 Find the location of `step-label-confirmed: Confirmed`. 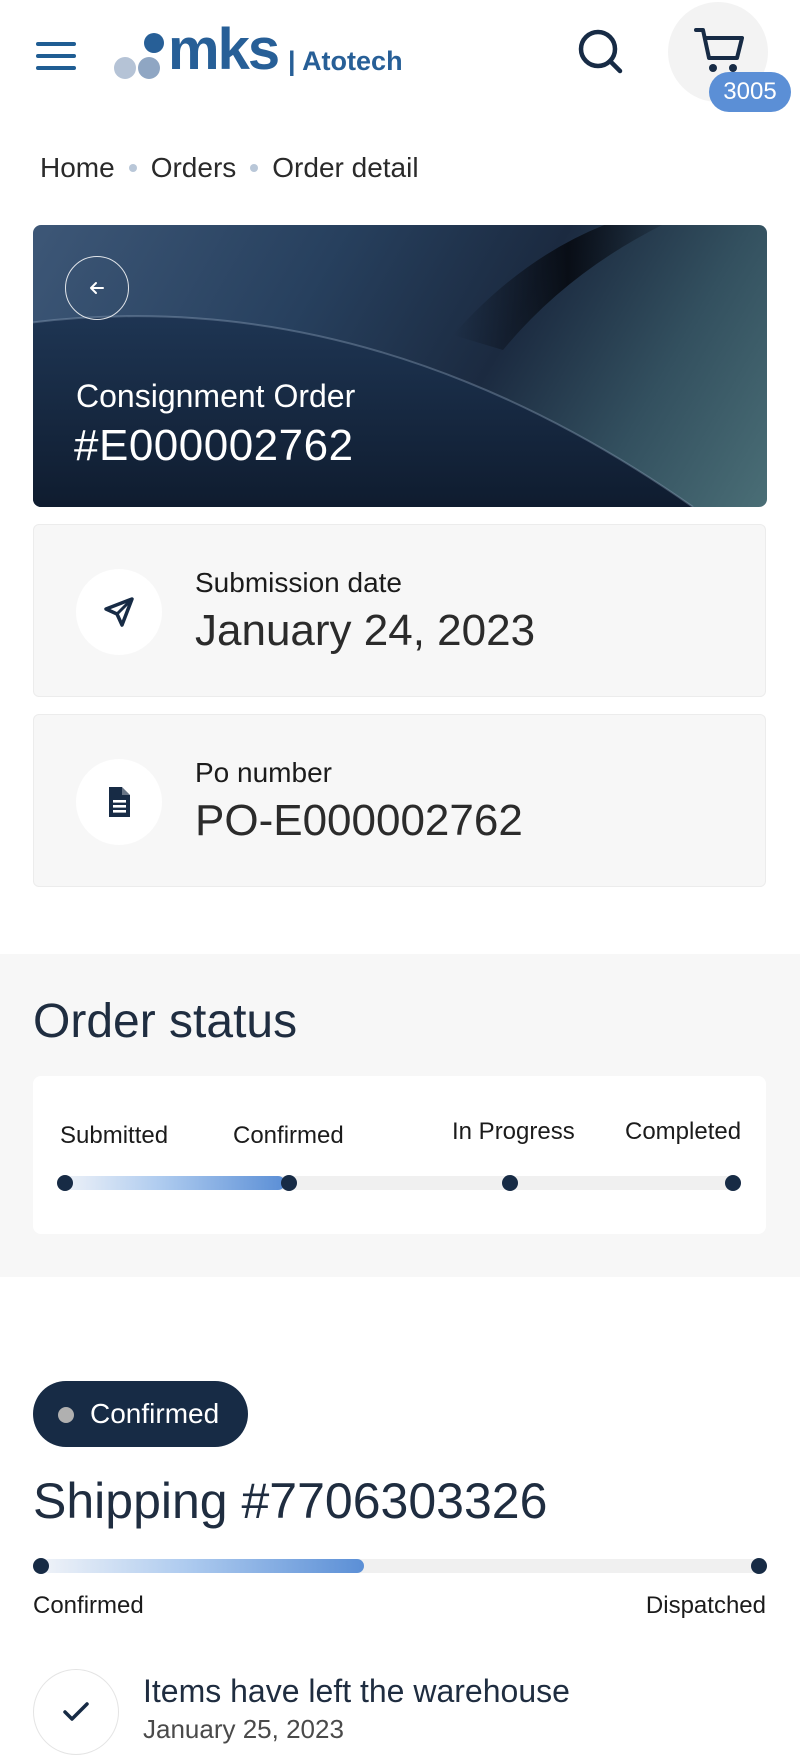

step-label-confirmed: Confirmed is located at coordinates (288, 1135).